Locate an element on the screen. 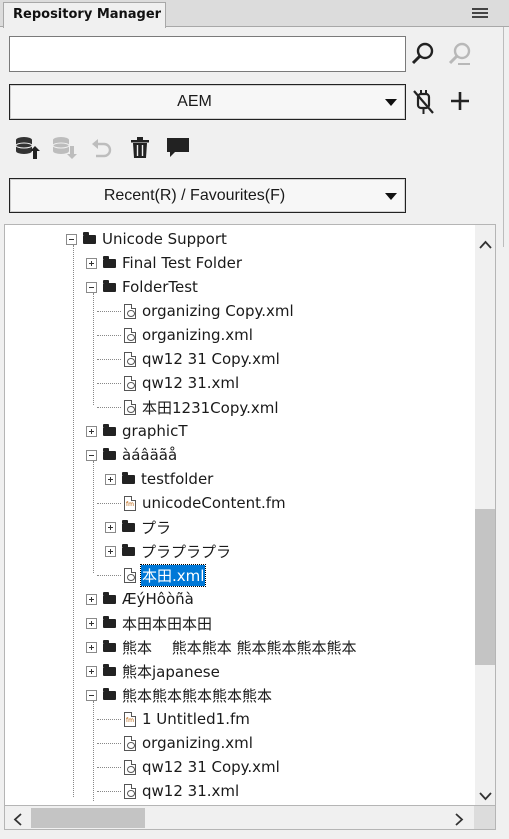  comment-icon is located at coordinates (178, 148).